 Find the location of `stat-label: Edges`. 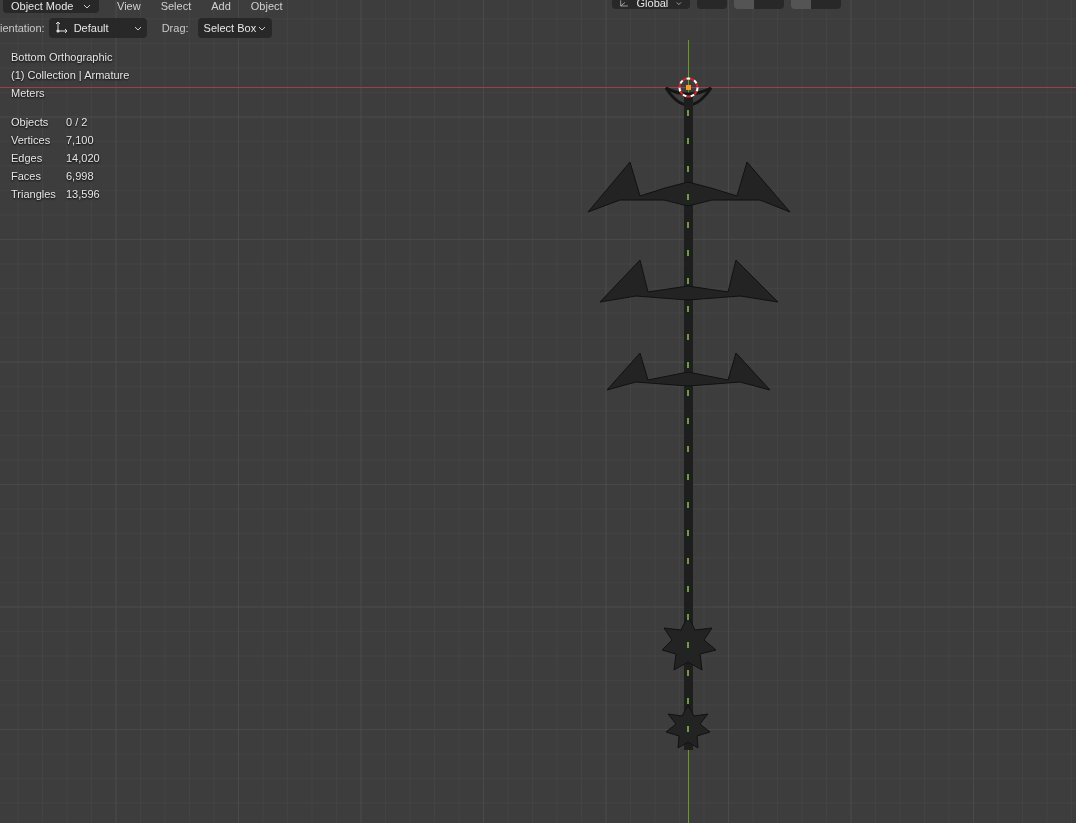

stat-label: Edges is located at coordinates (27, 158).